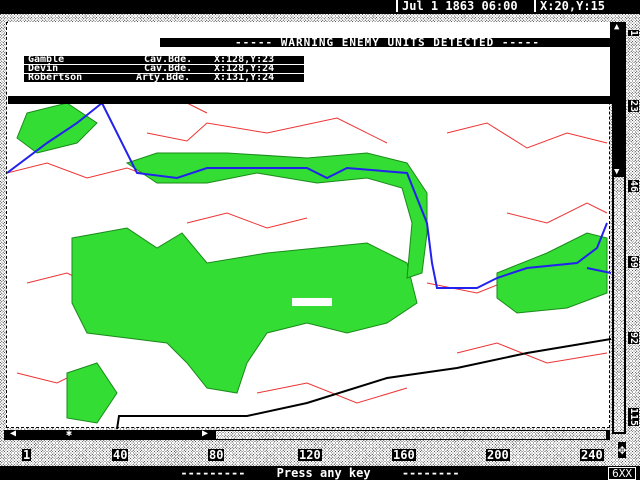 The image size is (640, 480). What do you see at coordinates (205, 433) in the screenshot?
I see `scroll-right-icon: ▶` at bounding box center [205, 433].